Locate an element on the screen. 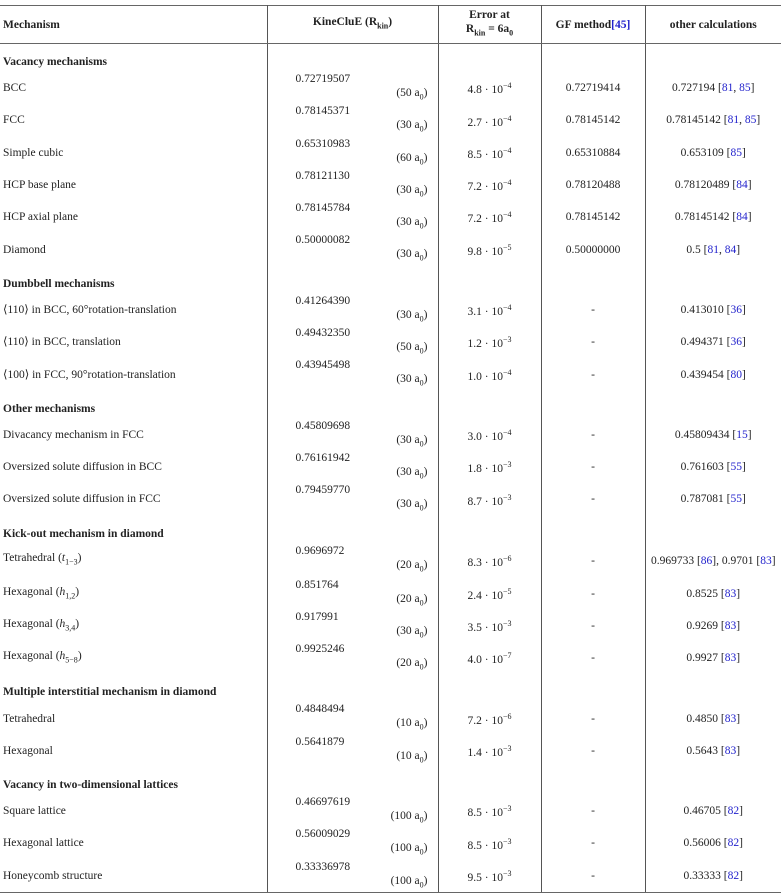 Image resolution: width=781 pixels, height=893 pixels. citation-link: 86 is located at coordinates (707, 561).